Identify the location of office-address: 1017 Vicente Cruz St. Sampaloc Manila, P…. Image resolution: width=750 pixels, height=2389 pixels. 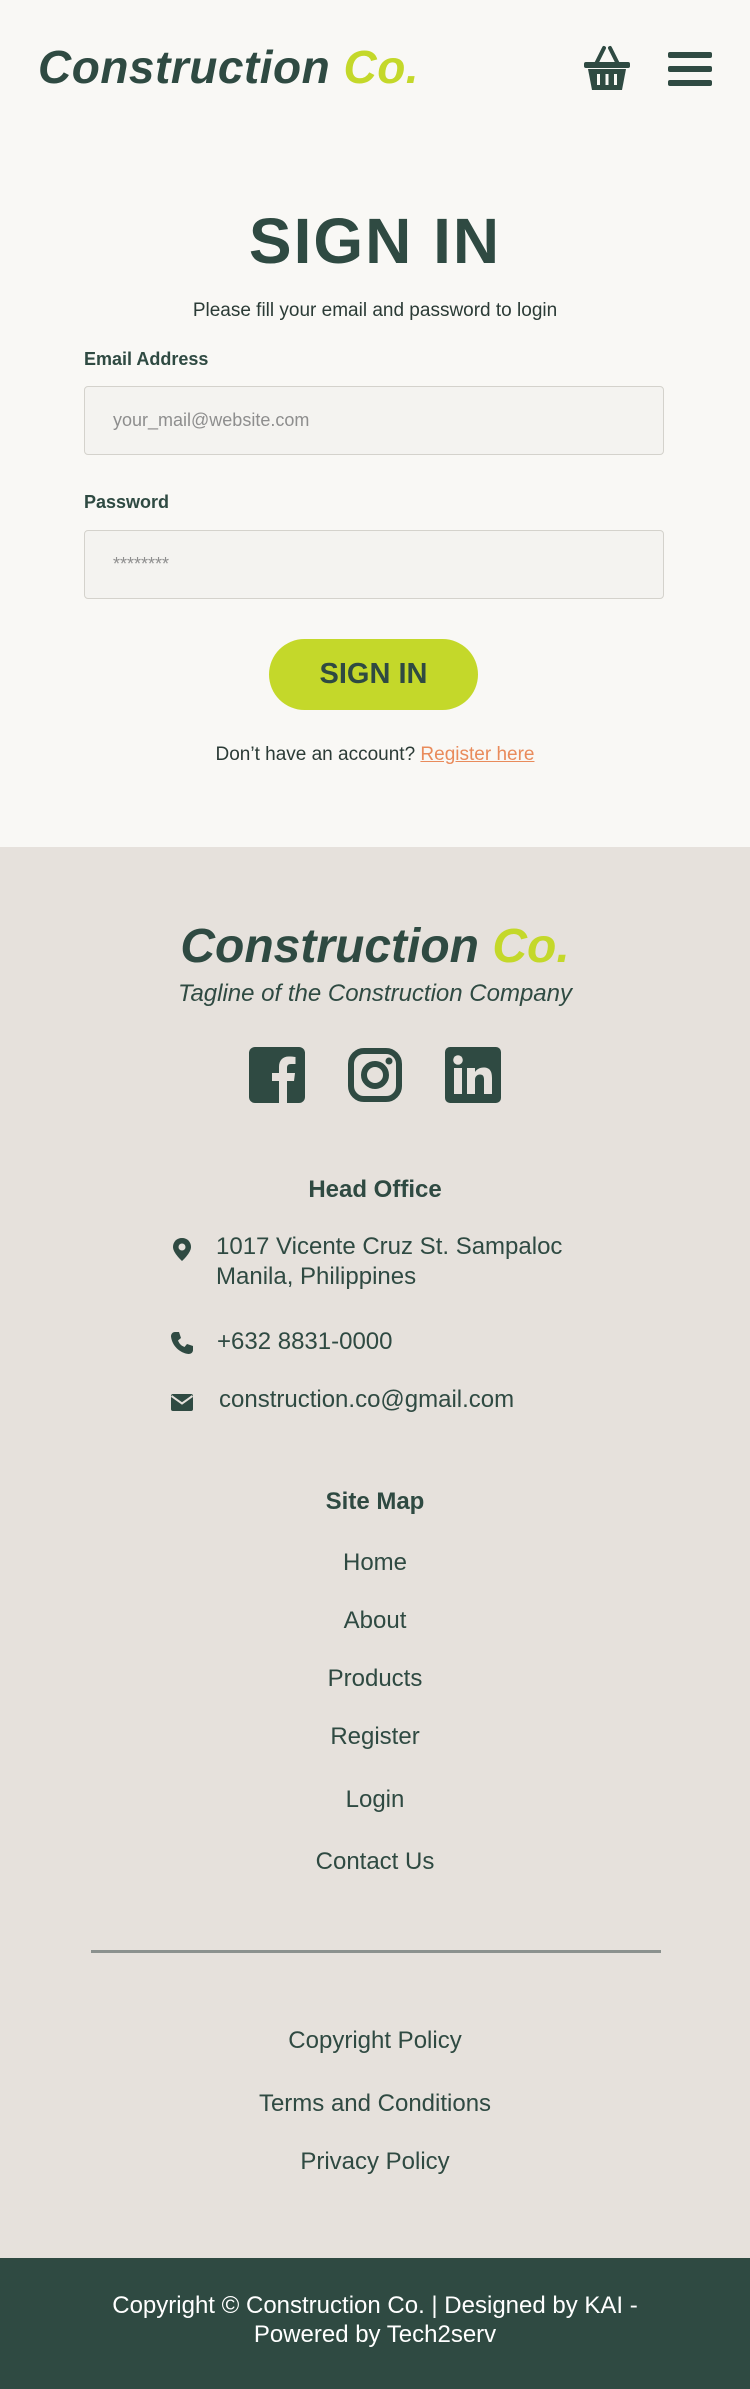
(389, 1262).